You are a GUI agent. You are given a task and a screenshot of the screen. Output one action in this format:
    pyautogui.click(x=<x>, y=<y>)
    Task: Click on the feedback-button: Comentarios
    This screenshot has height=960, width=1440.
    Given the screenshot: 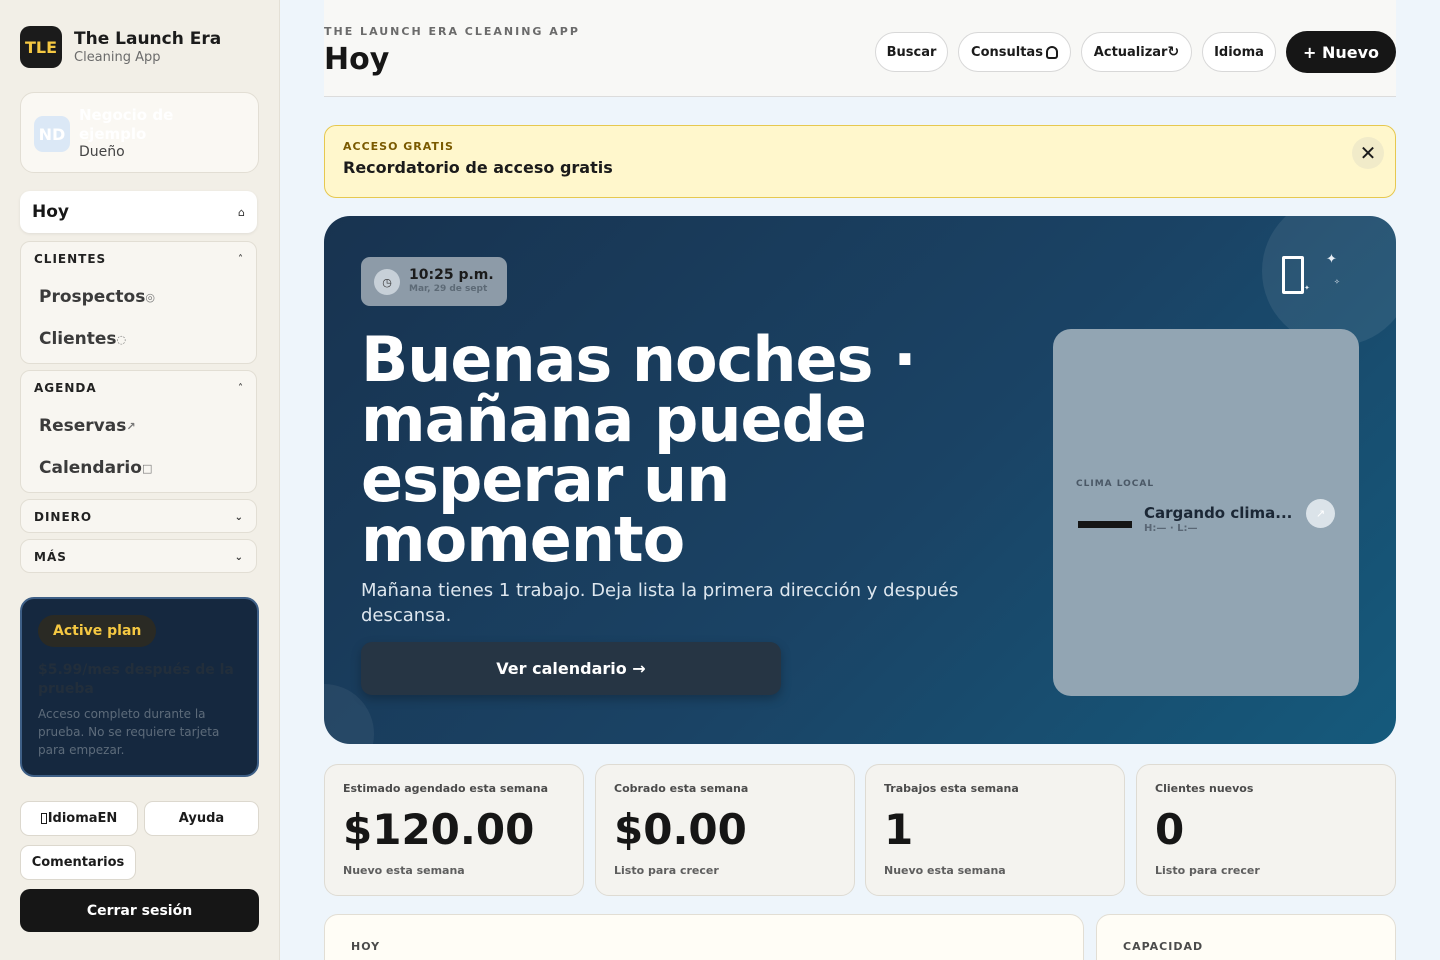 What is the action you would take?
    pyautogui.click(x=78, y=862)
    